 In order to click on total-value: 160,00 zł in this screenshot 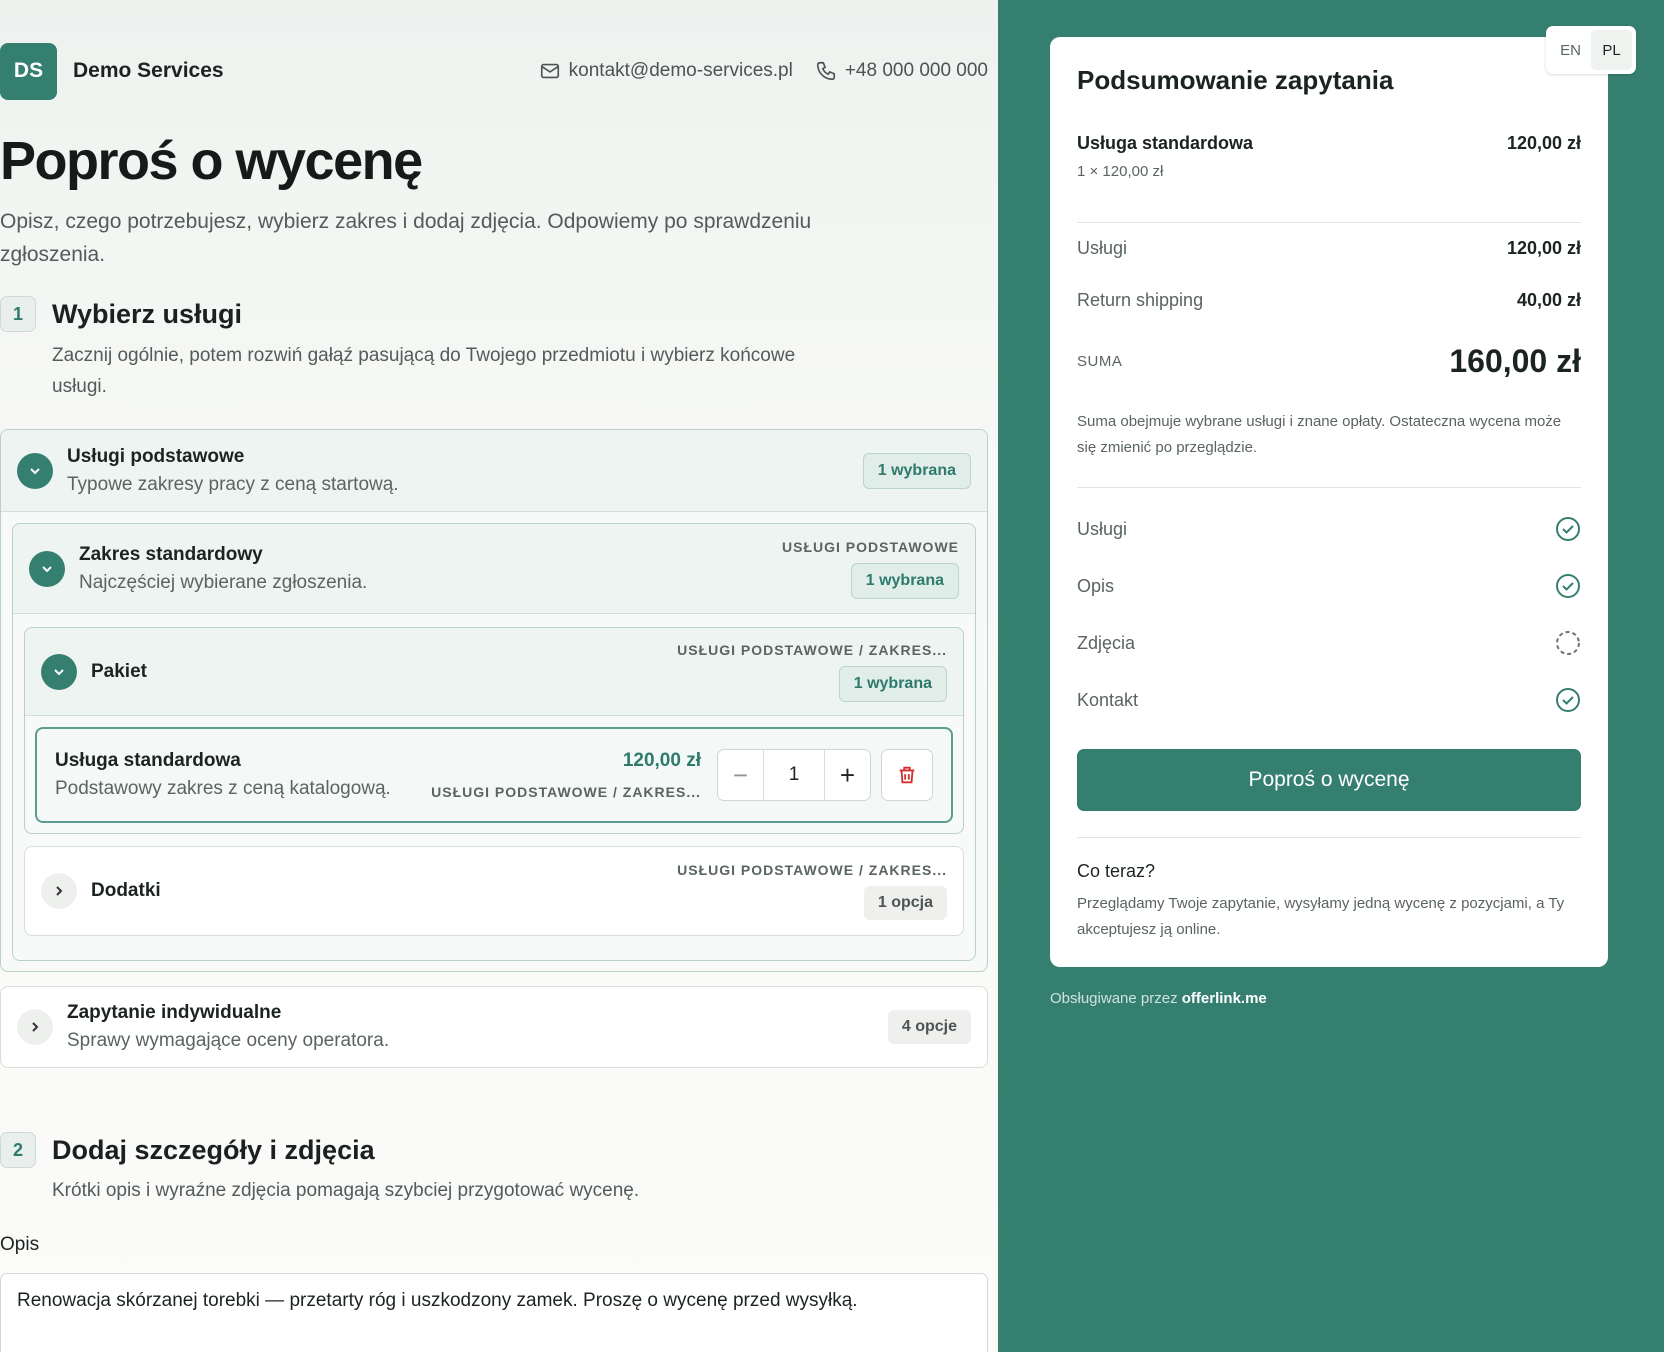, I will do `click(1515, 361)`.